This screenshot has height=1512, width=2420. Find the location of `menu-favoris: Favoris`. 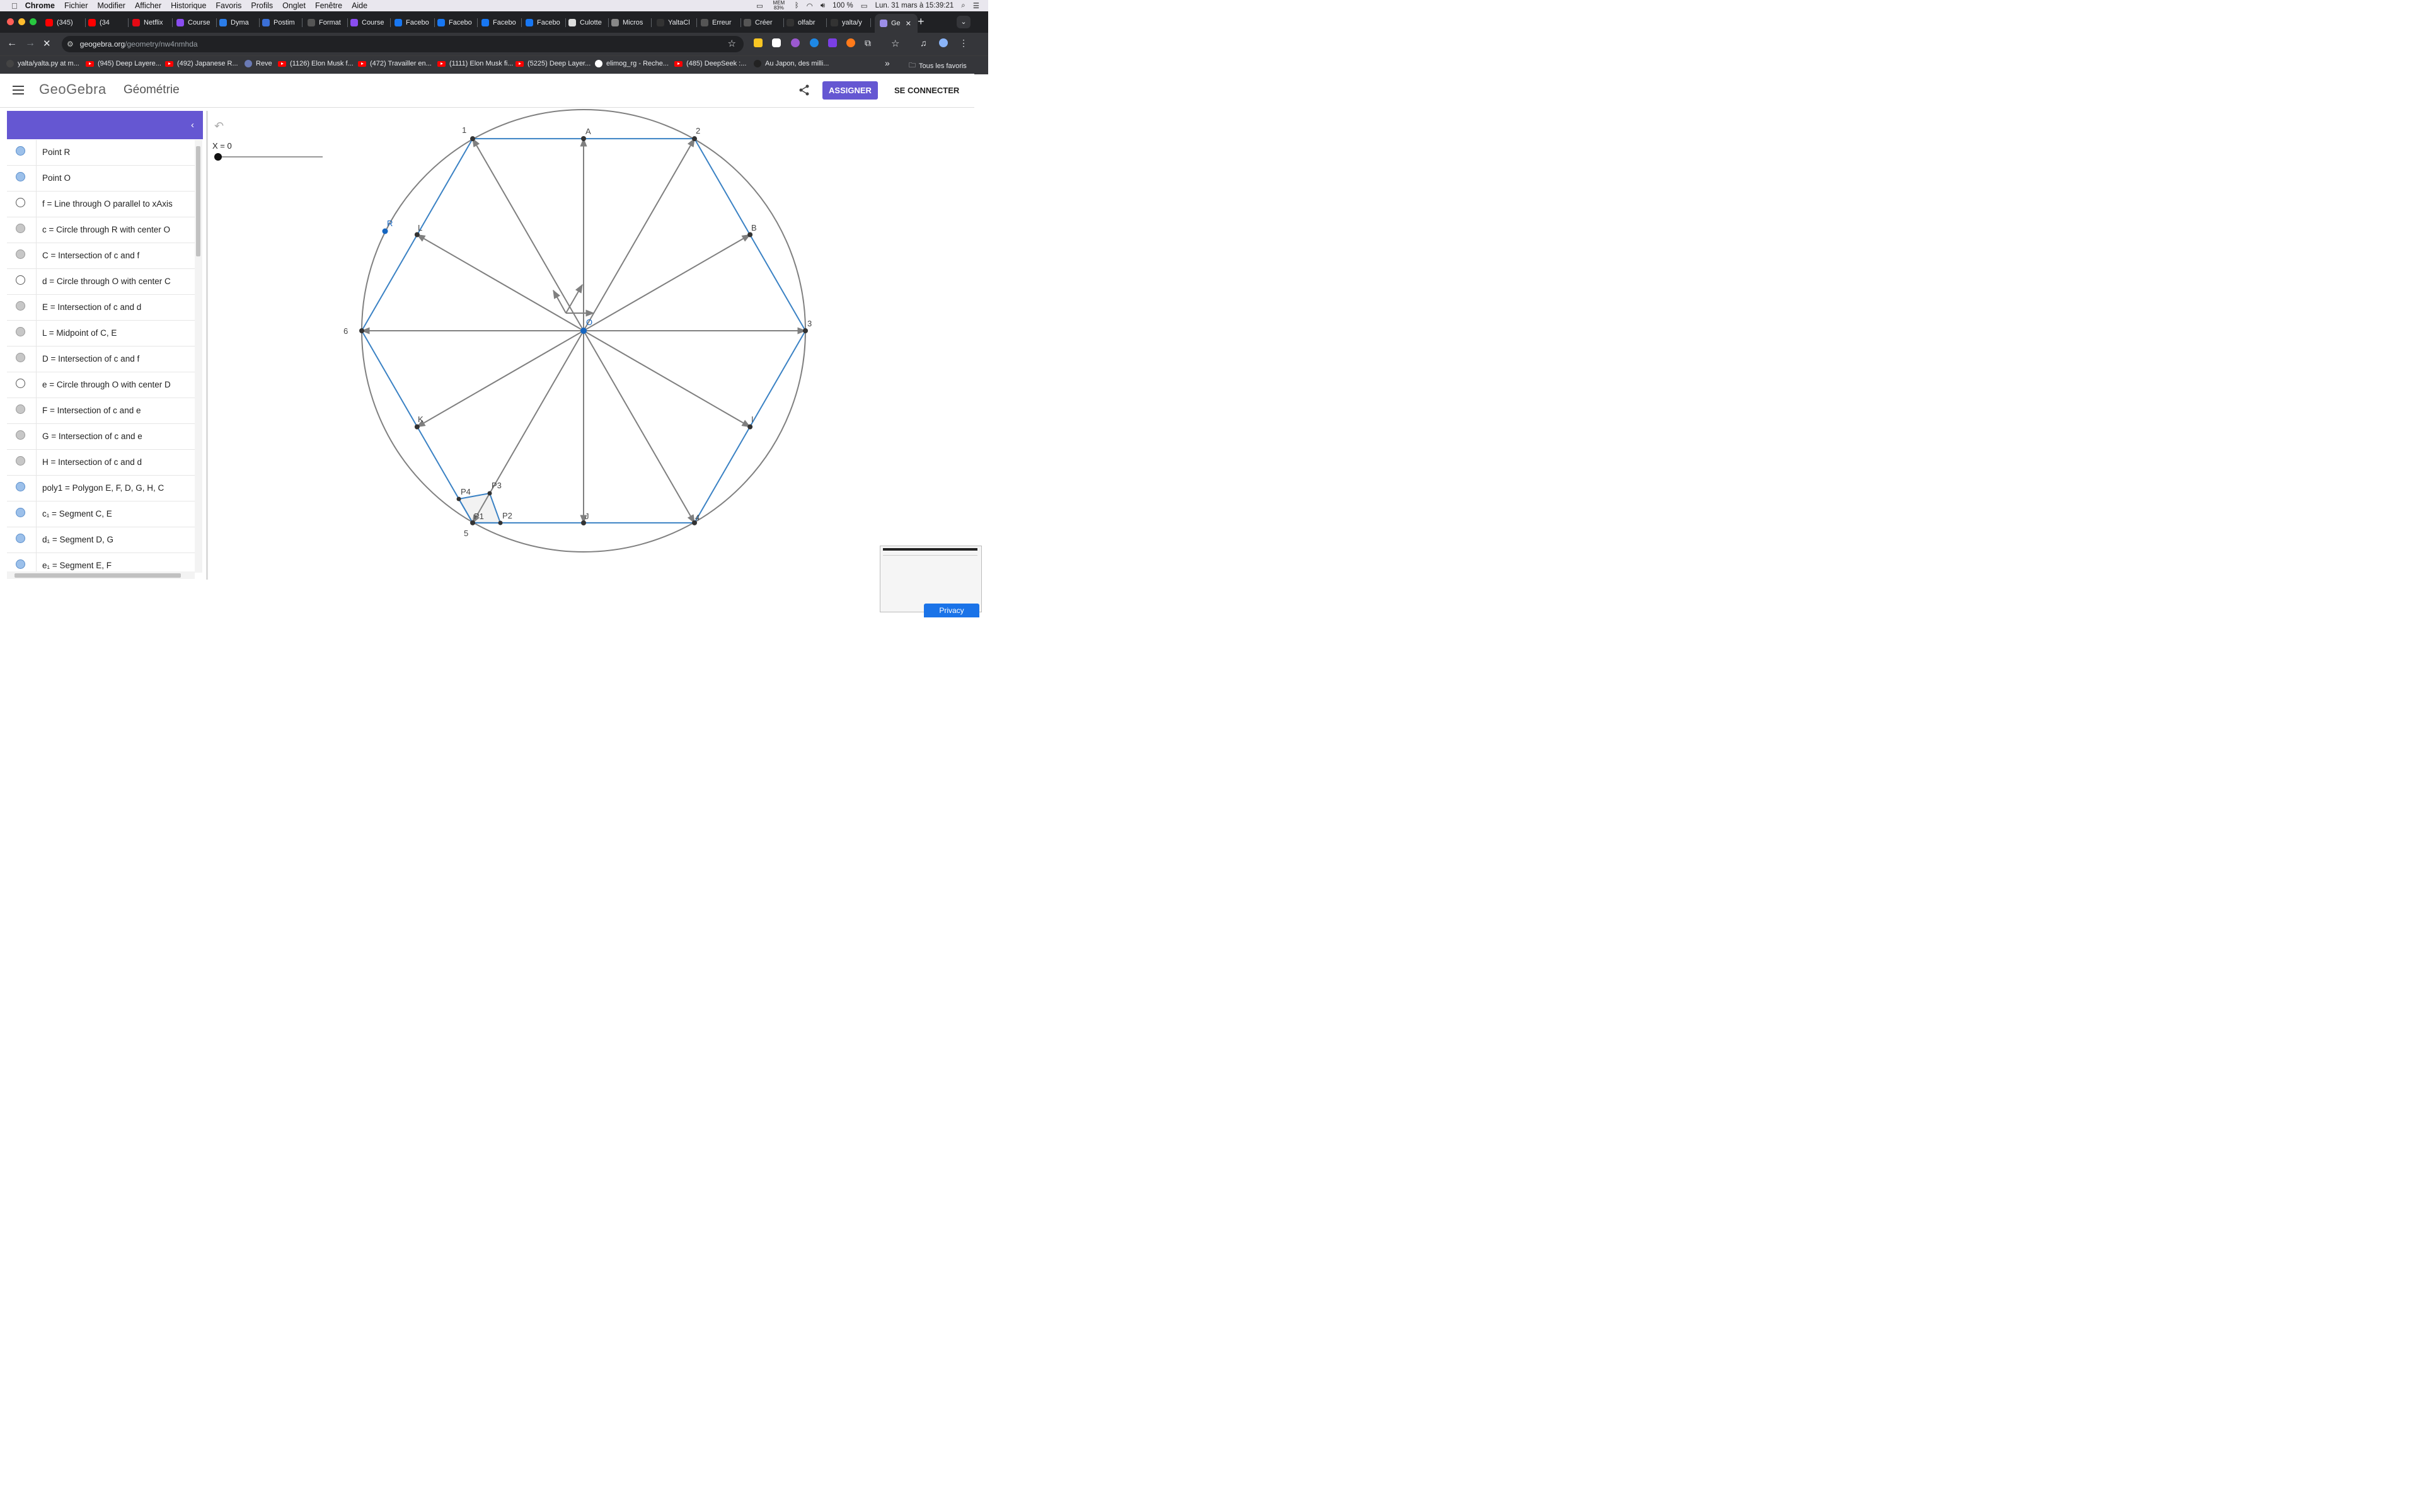

menu-favoris: Favoris is located at coordinates (229, 5).